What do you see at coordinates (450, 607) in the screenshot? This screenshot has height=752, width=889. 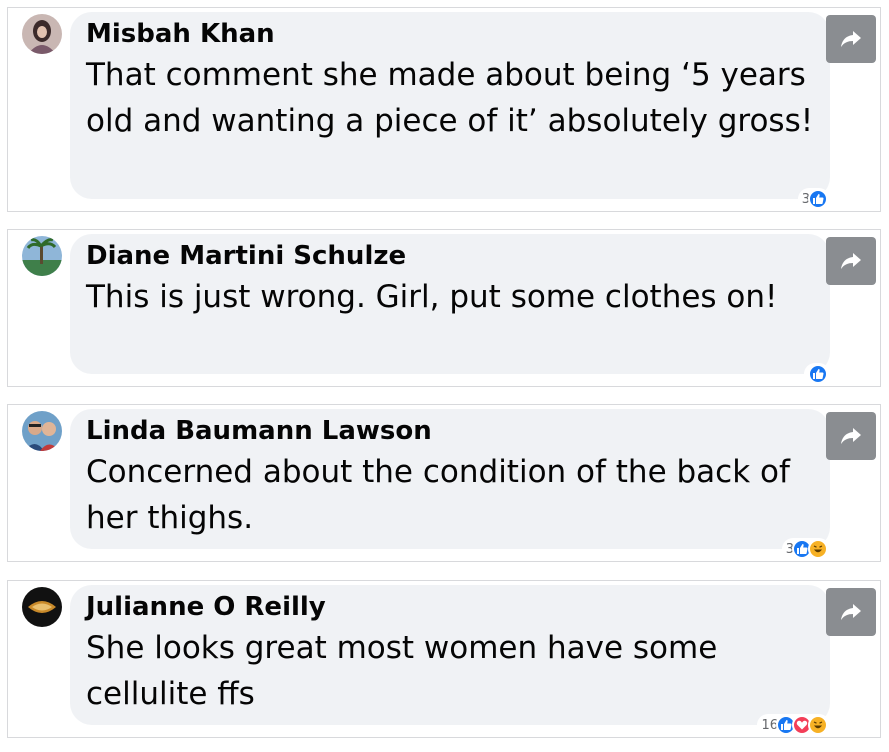 I see `comment-author: Julianne O Reilly` at bounding box center [450, 607].